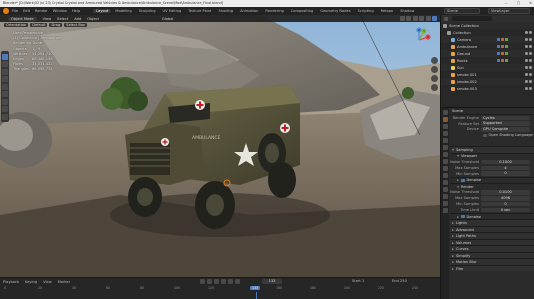 The width and height of the screenshot is (534, 299). What do you see at coordinates (487, 60) in the screenshot?
I see `outliner-row: Rocks` at bounding box center [487, 60].